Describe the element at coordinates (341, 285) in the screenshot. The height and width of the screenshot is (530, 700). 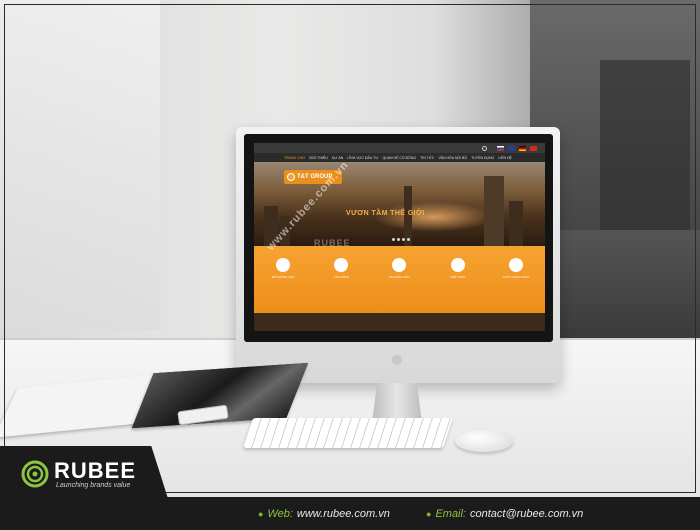
I see `service-item: TÀI CHÍNH` at that location.